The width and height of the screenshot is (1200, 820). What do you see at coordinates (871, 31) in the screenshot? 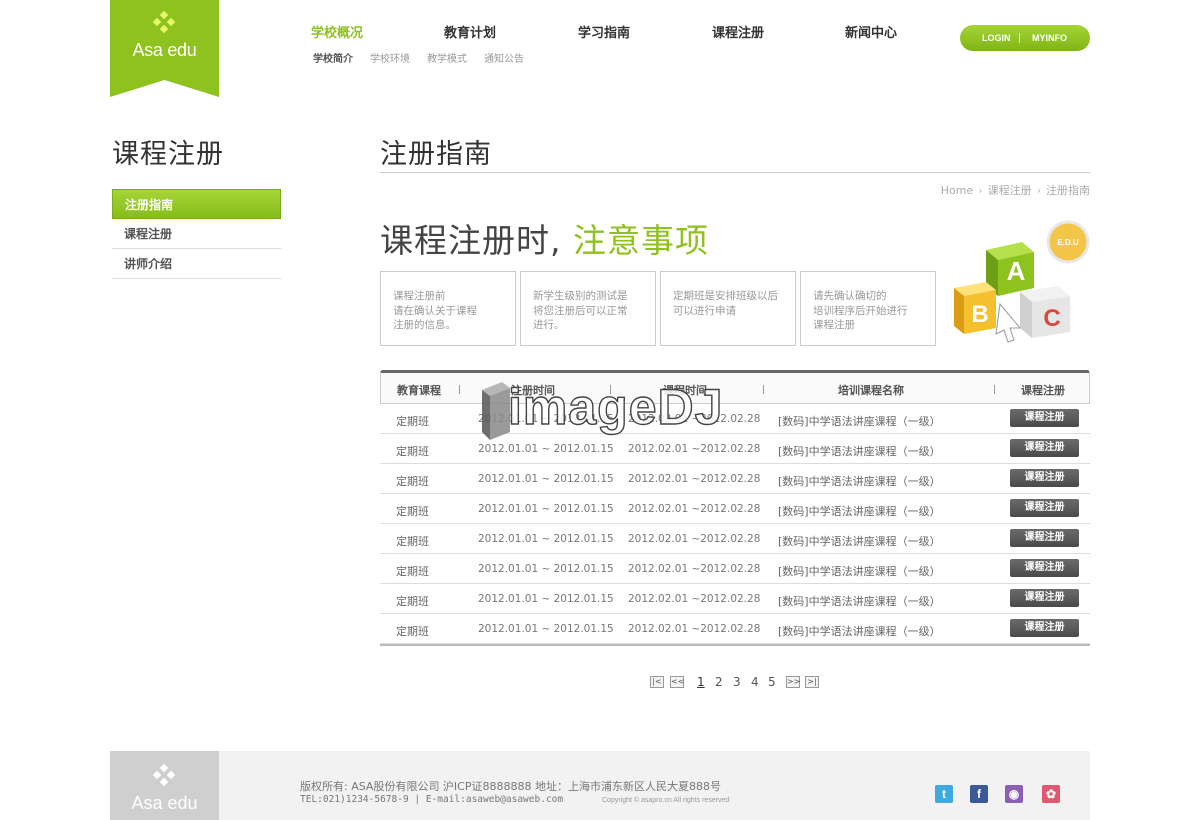
I see `nav-item-news-center: 新闻中心` at bounding box center [871, 31].